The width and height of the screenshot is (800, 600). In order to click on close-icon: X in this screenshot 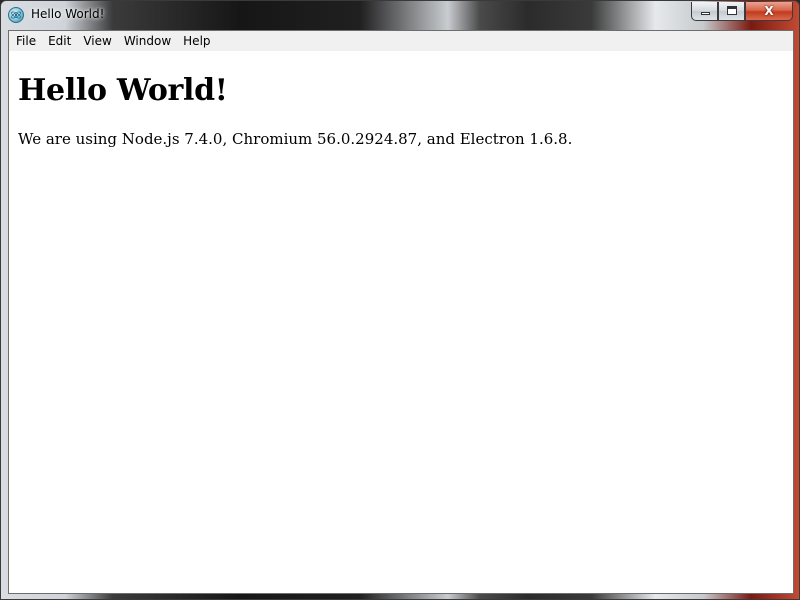, I will do `click(769, 11)`.